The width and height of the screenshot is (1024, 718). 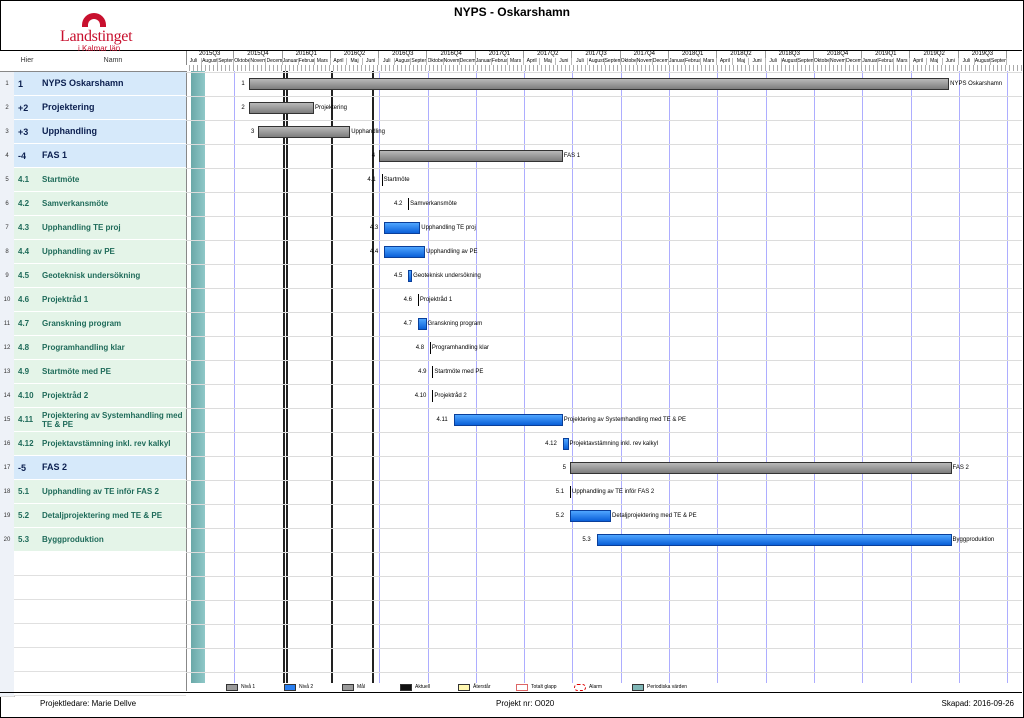 I want to click on timeline-month: Maj, so click(x=741, y=61).